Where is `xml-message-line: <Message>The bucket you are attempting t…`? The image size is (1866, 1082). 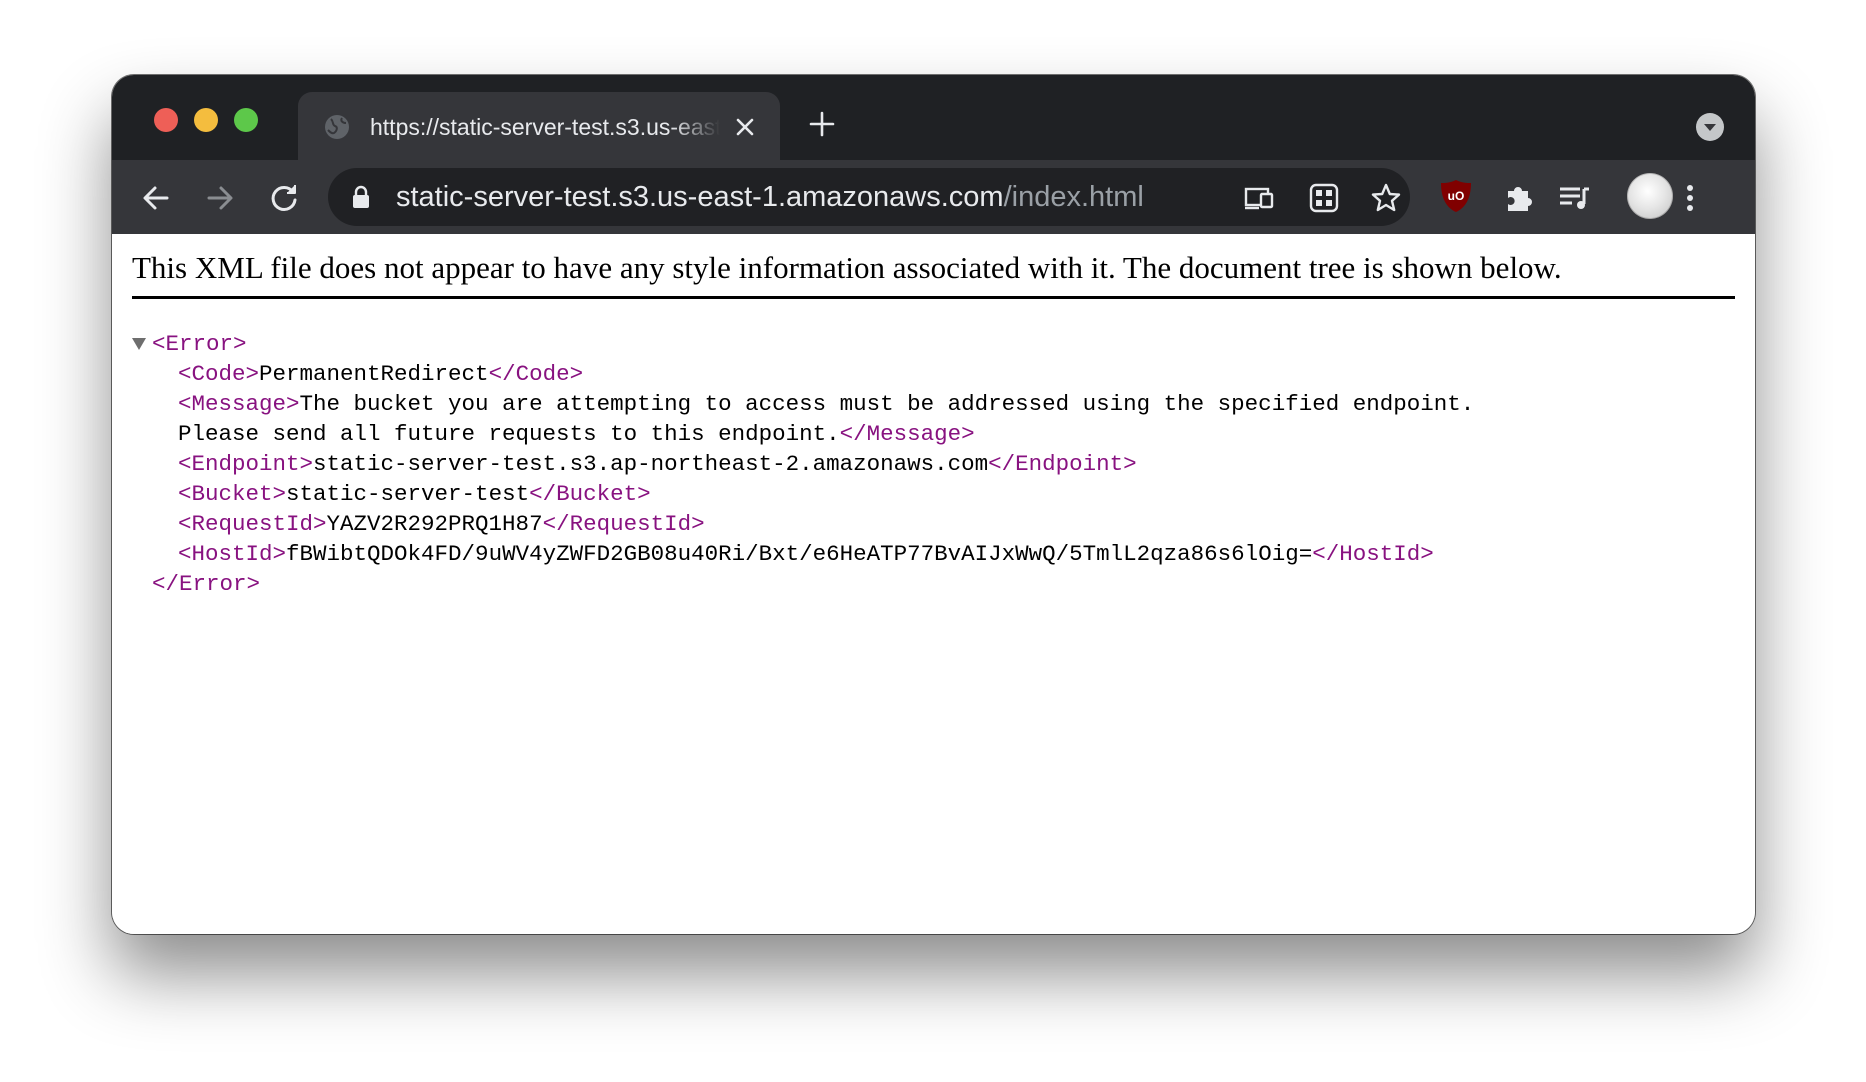
xml-message-line: <Message>The bucket you are attempting t… is located at coordinates (803, 404).